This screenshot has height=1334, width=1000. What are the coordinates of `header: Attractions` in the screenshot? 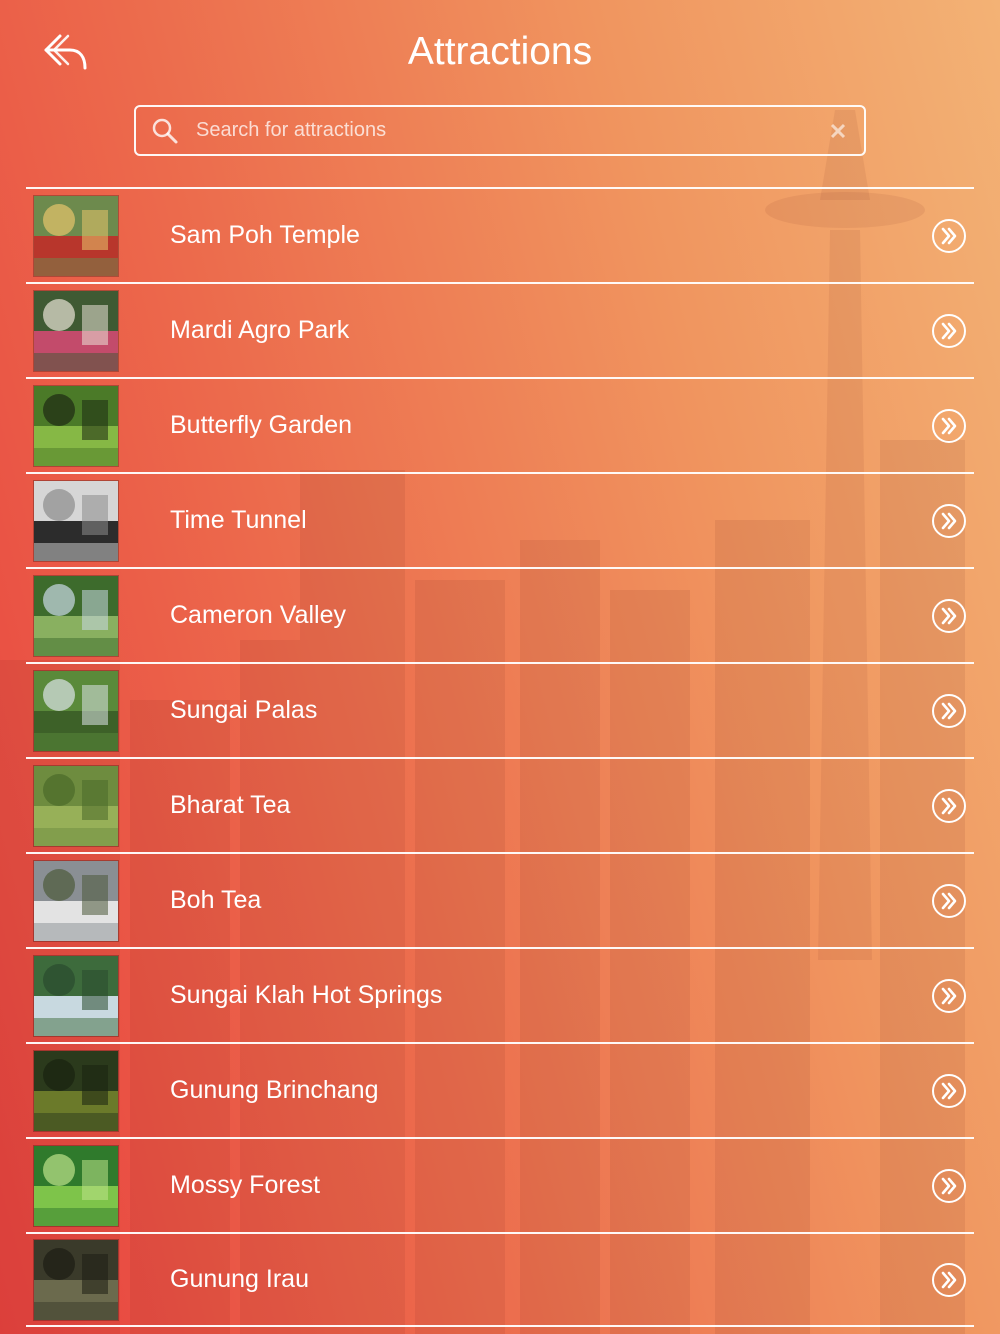 It's located at (500, 50).